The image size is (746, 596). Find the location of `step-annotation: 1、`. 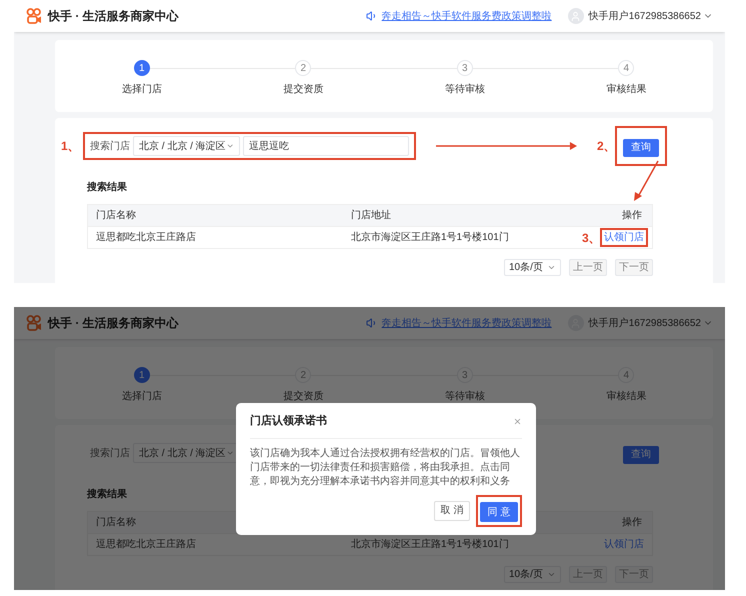

step-annotation: 1、 is located at coordinates (70, 146).